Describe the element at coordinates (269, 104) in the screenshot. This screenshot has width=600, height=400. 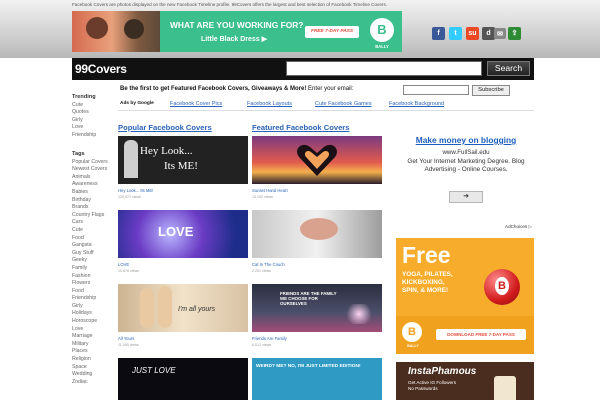
I see `link-facebook-layouts: Facebook Layouts` at that location.